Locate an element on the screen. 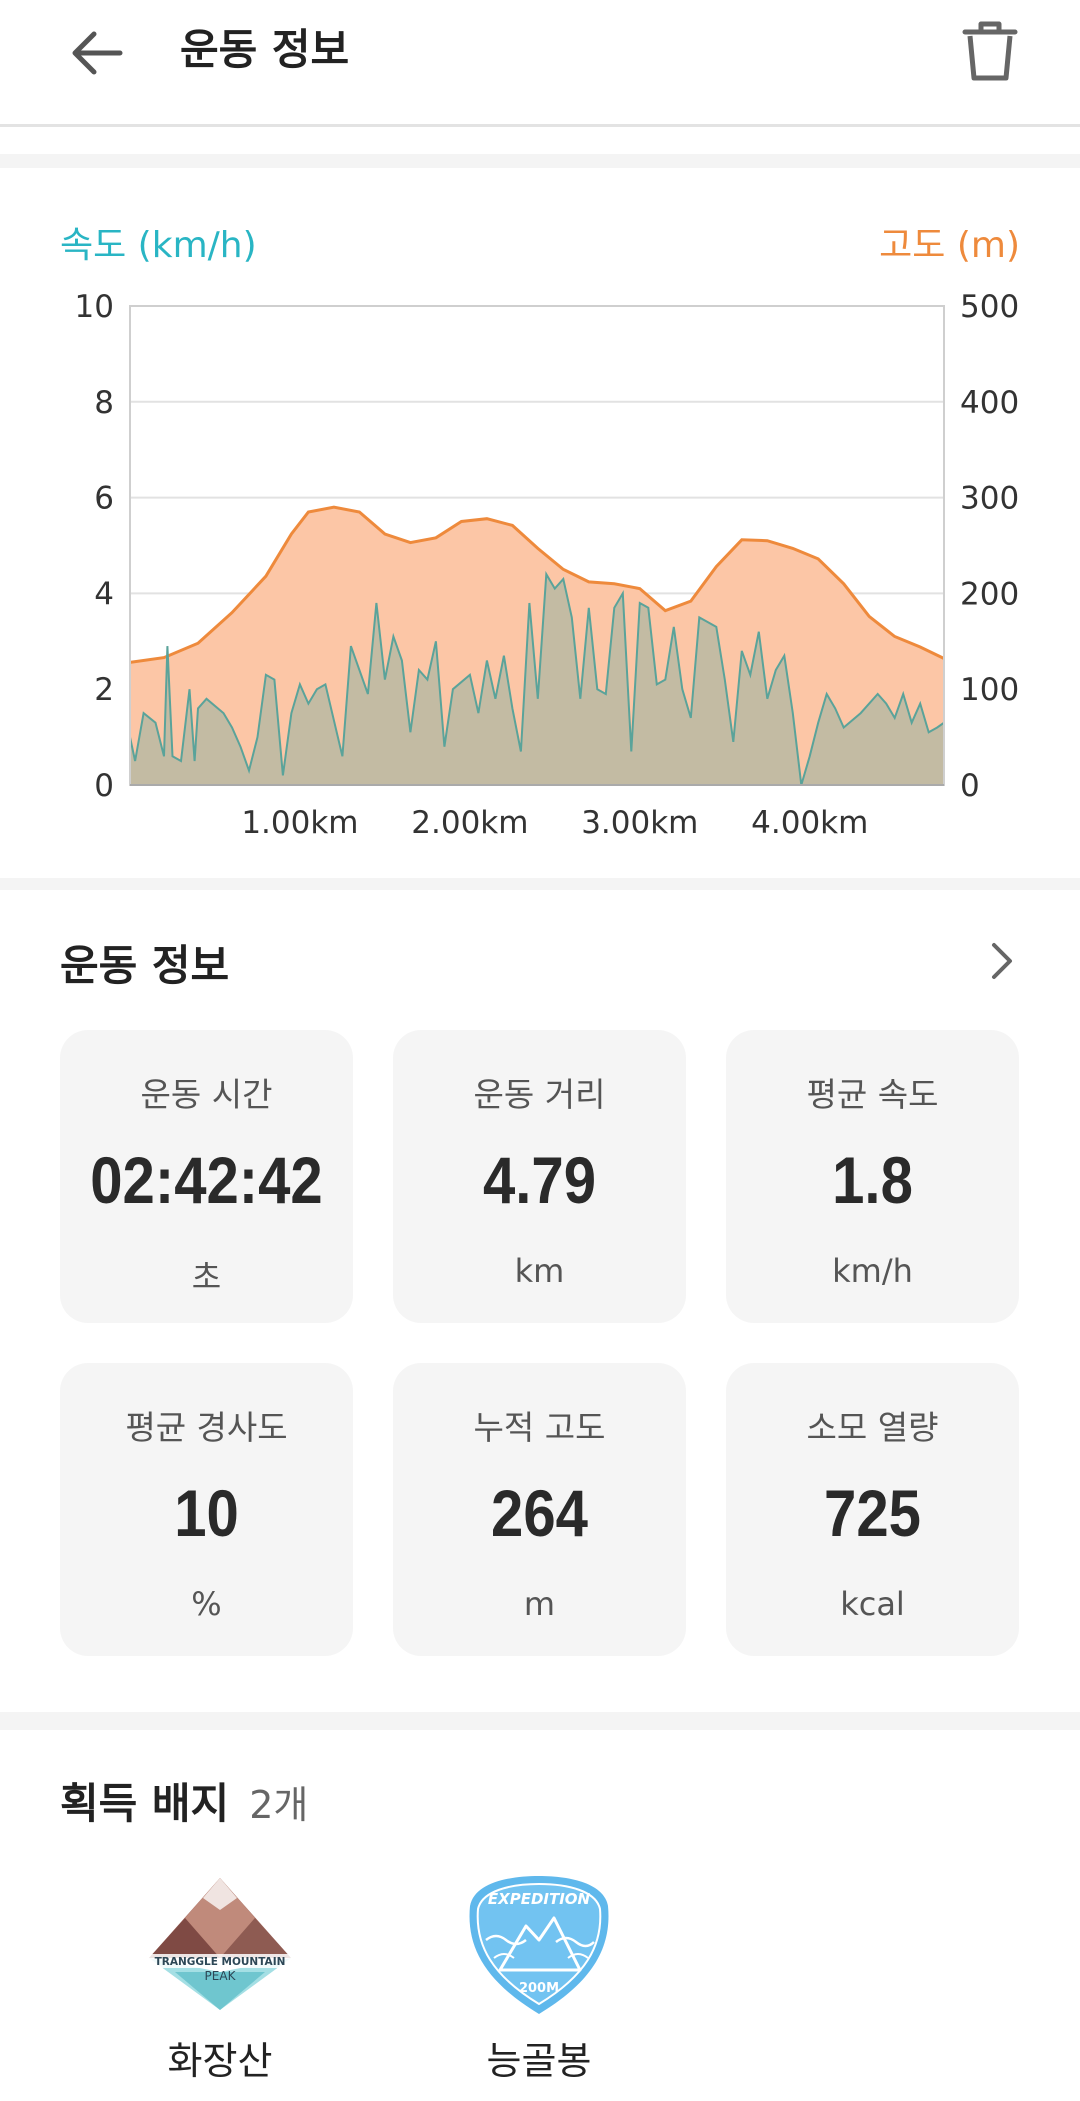 This screenshot has height=2101, width=1080. stat-value: 725 is located at coordinates (872, 1513).